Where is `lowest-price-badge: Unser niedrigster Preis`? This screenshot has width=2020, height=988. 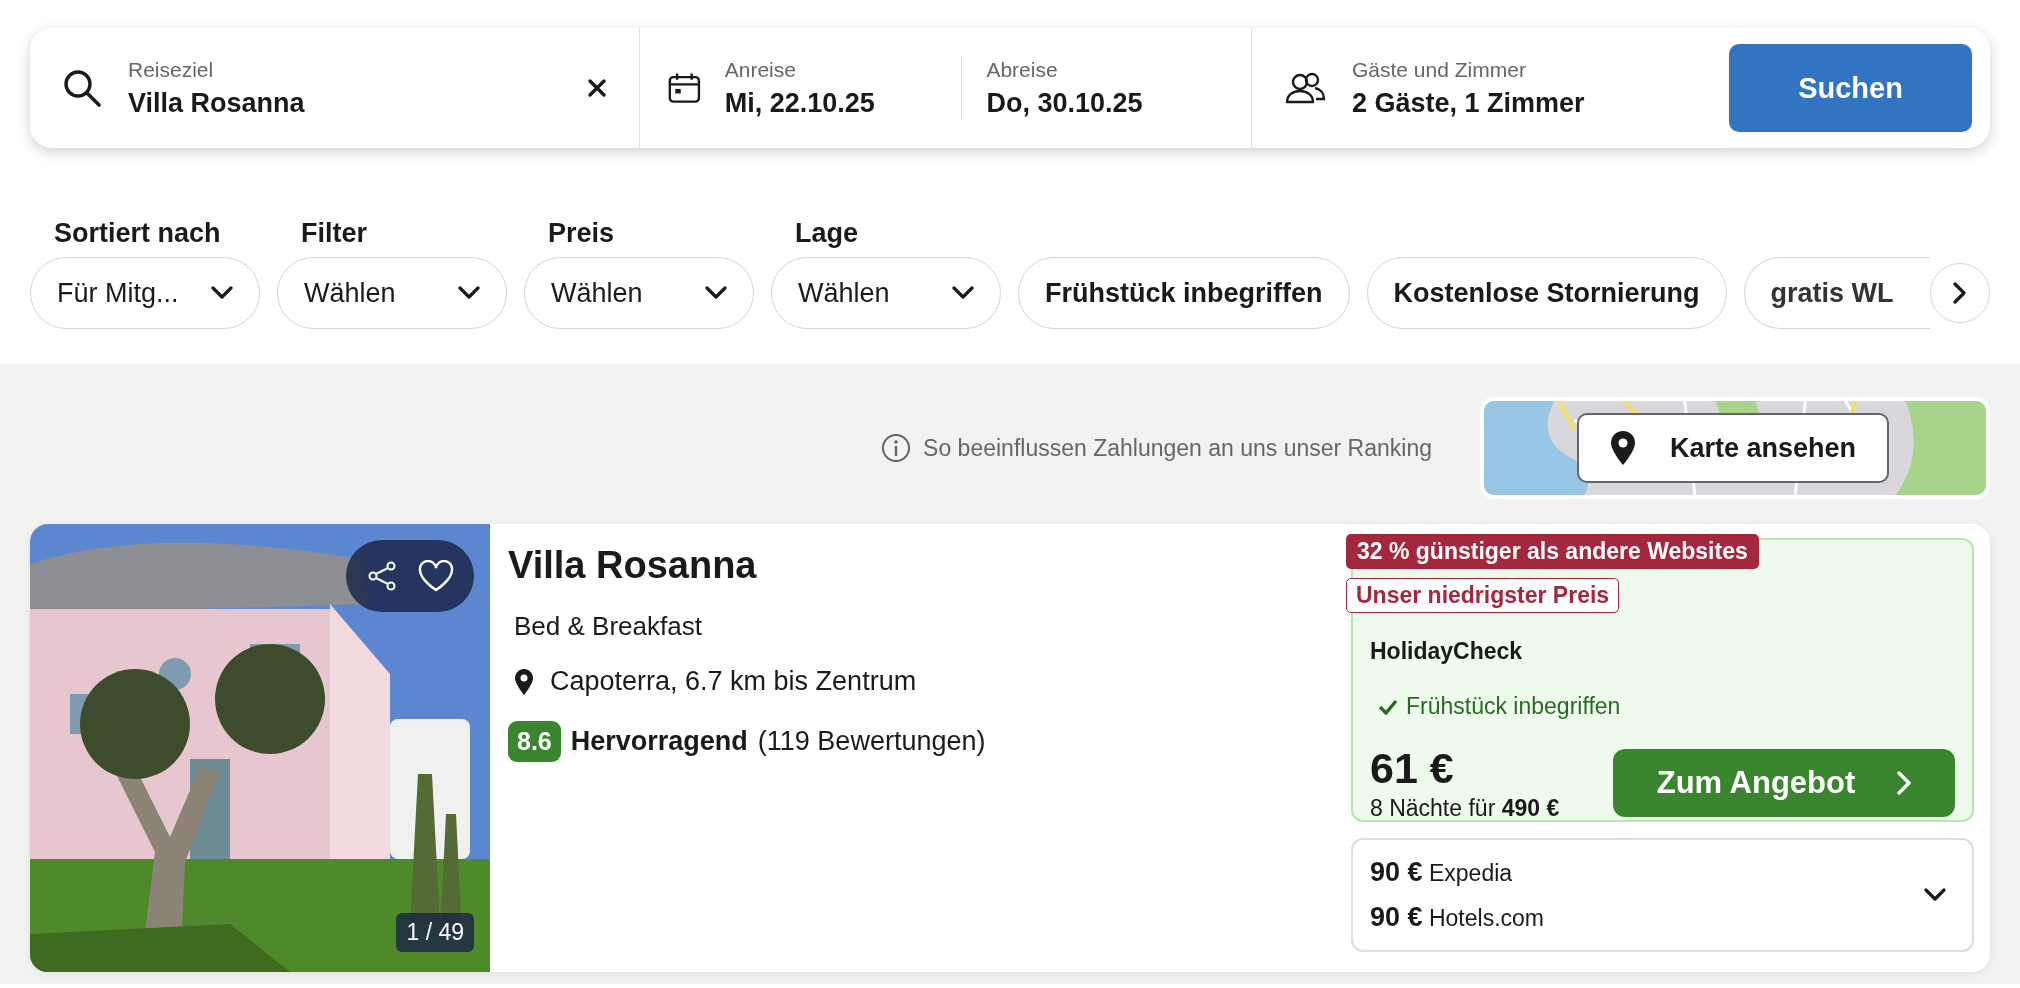
lowest-price-badge: Unser niedrigster Preis is located at coordinates (1483, 595).